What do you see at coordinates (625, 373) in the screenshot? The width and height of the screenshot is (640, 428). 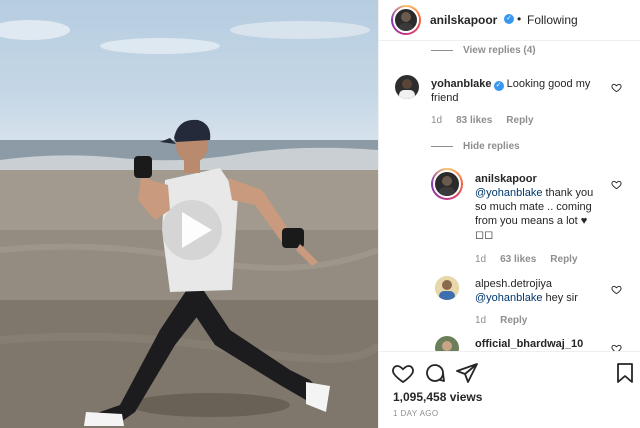 I see `bookmark-icon` at bounding box center [625, 373].